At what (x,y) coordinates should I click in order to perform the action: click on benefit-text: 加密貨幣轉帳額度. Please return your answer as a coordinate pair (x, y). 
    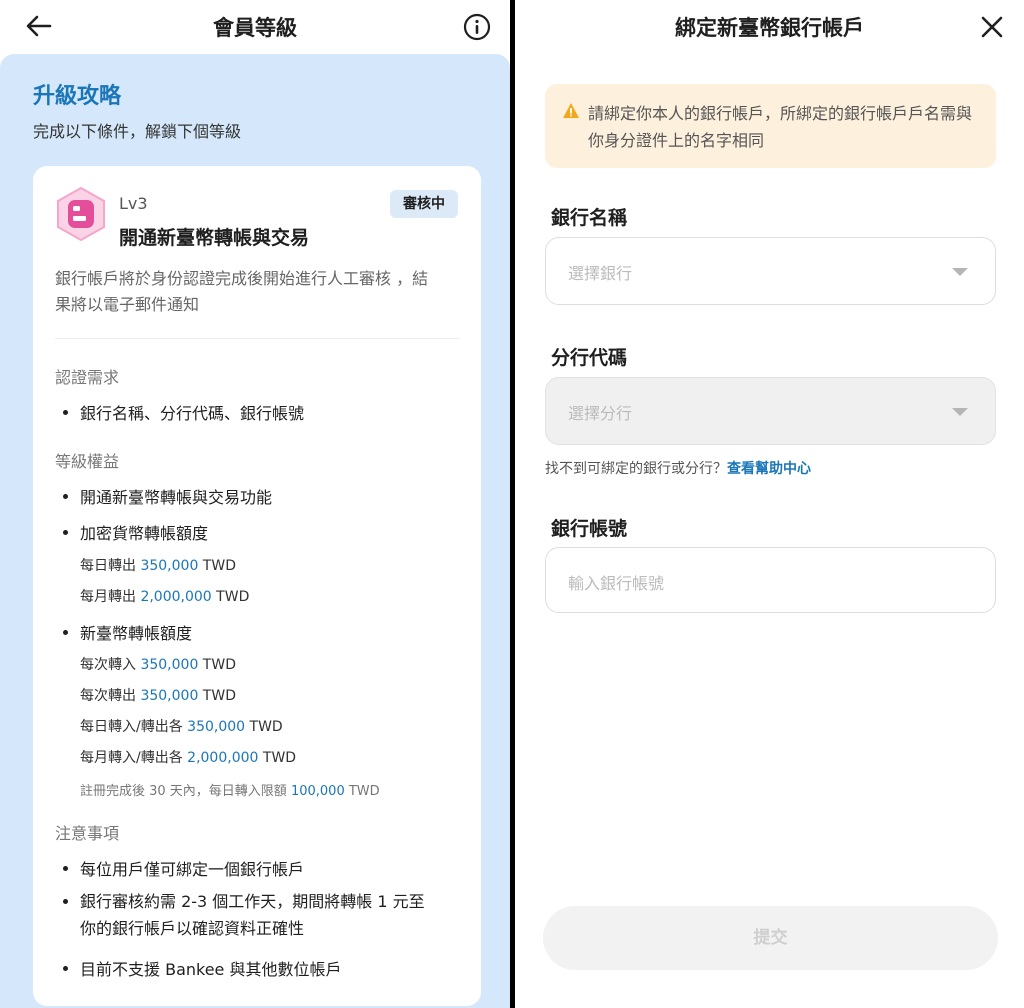
    Looking at the image, I should click on (144, 533).